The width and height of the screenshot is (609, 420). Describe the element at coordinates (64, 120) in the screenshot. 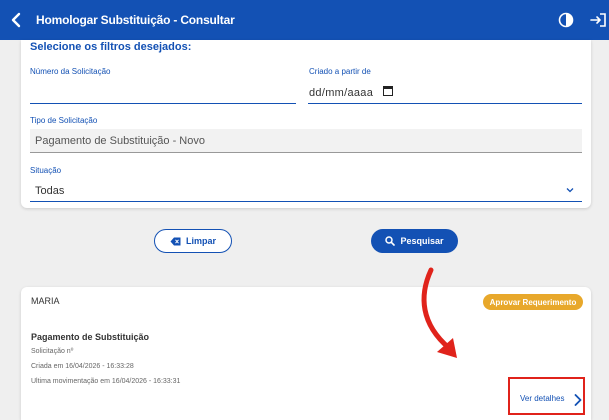

I see `tipo-label: Tipo de Solicitação` at that location.